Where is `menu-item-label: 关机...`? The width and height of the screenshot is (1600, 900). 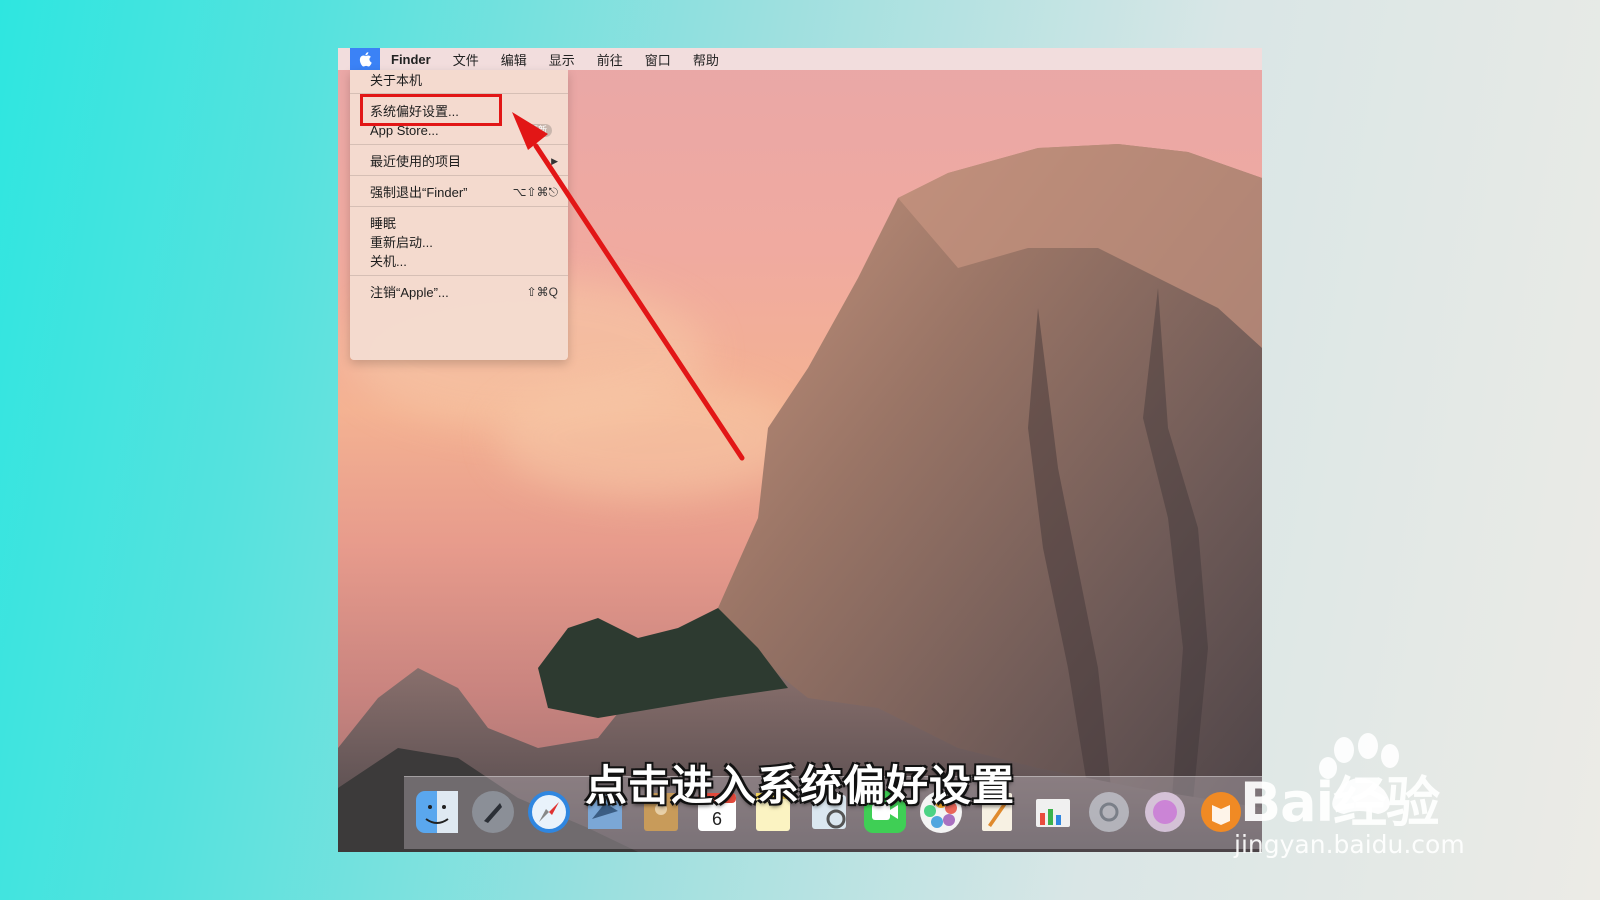 menu-item-label: 关机... is located at coordinates (388, 261).